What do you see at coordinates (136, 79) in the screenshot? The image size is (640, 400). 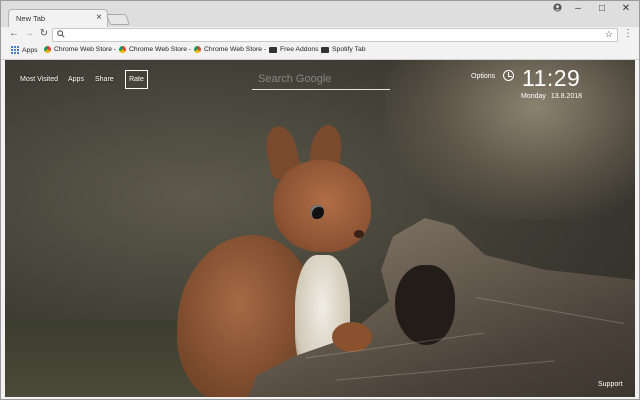 I see `rate-button: Rate` at bounding box center [136, 79].